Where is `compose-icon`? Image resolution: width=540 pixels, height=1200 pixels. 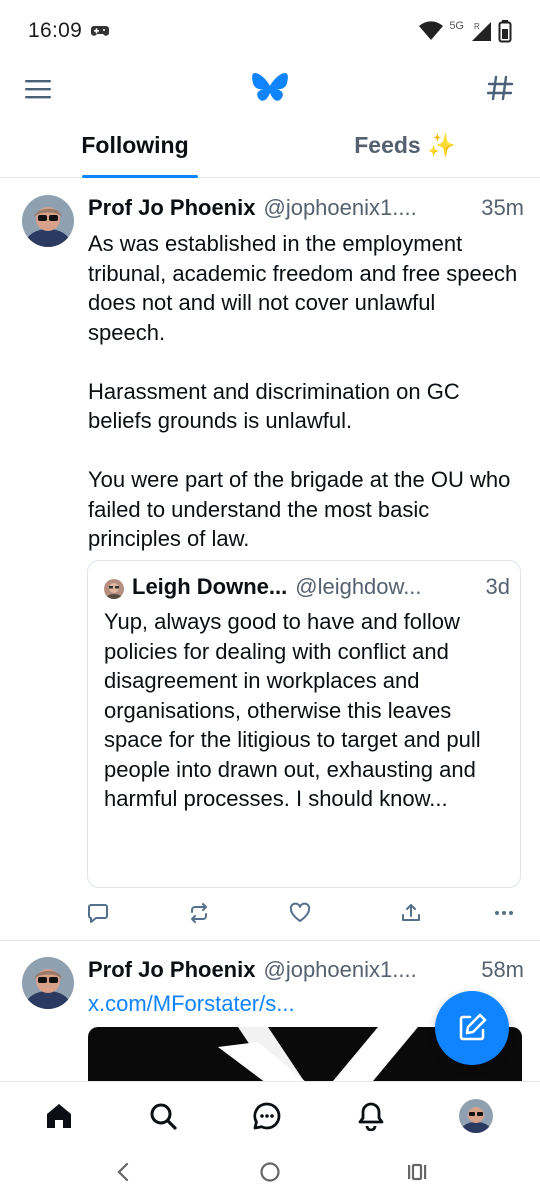 compose-icon is located at coordinates (473, 1027).